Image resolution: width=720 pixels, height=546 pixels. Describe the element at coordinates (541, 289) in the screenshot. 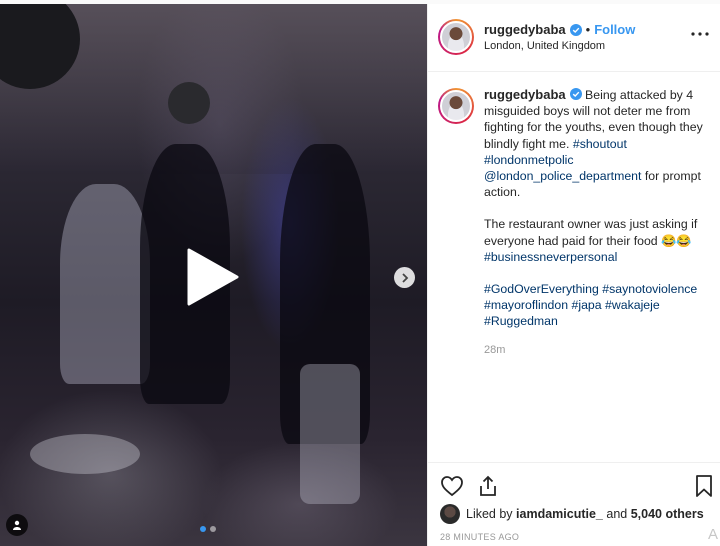

I see `hashtag-link: #GodOverEverything` at that location.